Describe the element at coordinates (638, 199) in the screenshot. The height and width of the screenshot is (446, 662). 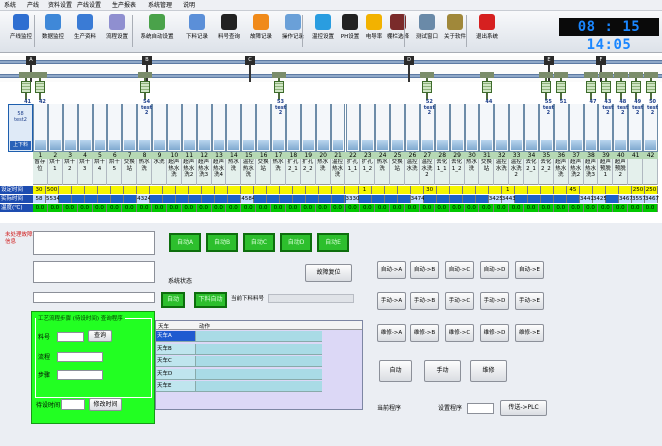
I see `actual_times-cell: 3557` at that location.